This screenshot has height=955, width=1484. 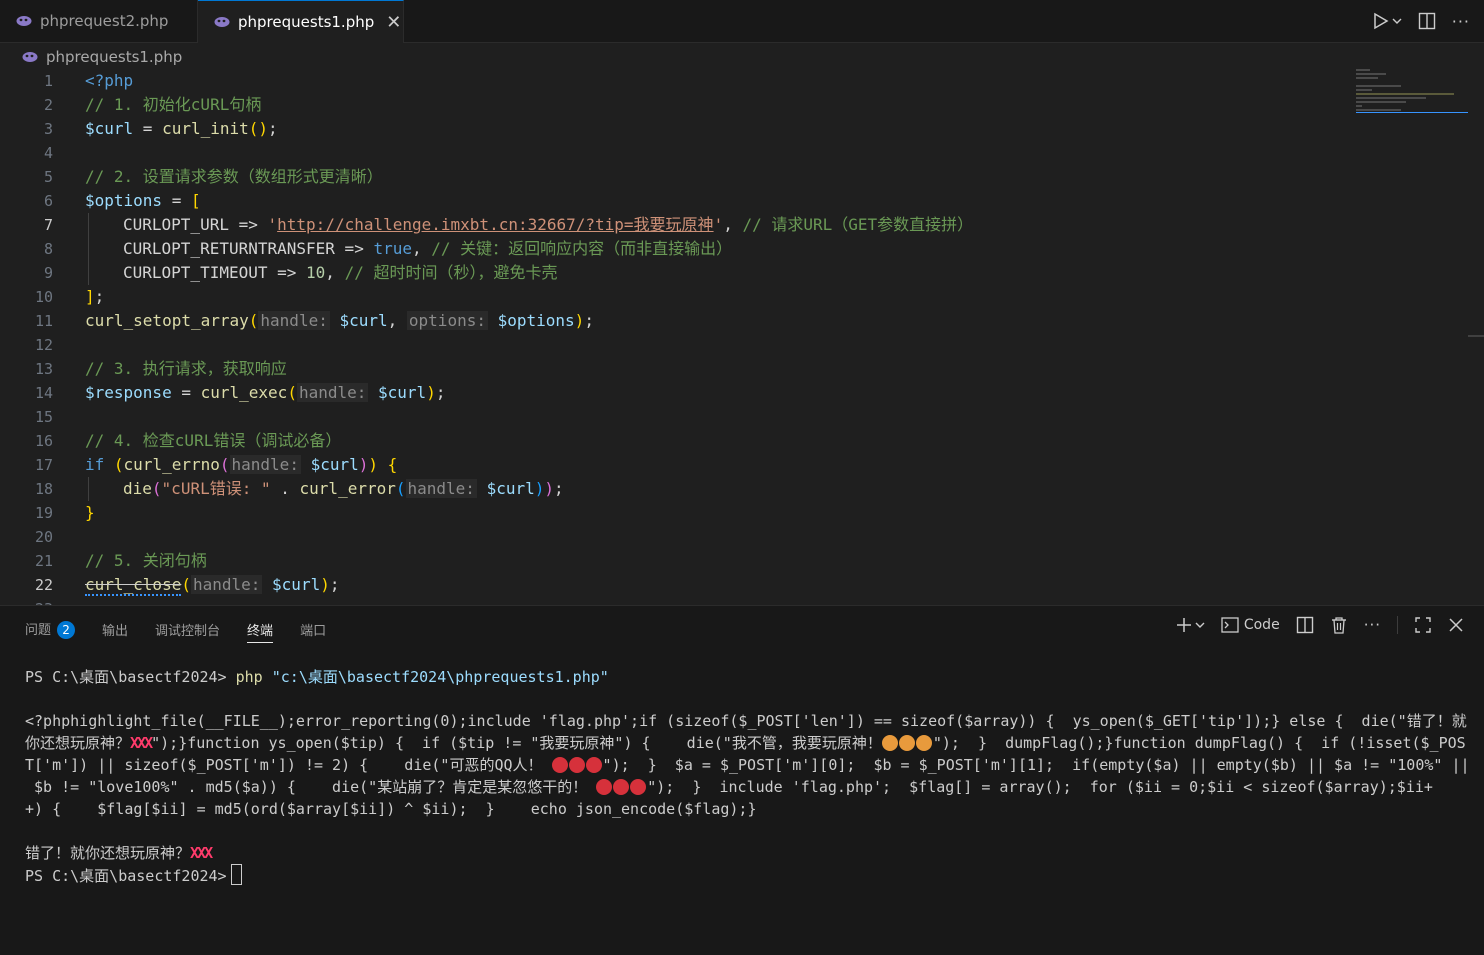 What do you see at coordinates (173, 104) in the screenshot?
I see `code-line-2: // 1. 初始化cURL句柄` at bounding box center [173, 104].